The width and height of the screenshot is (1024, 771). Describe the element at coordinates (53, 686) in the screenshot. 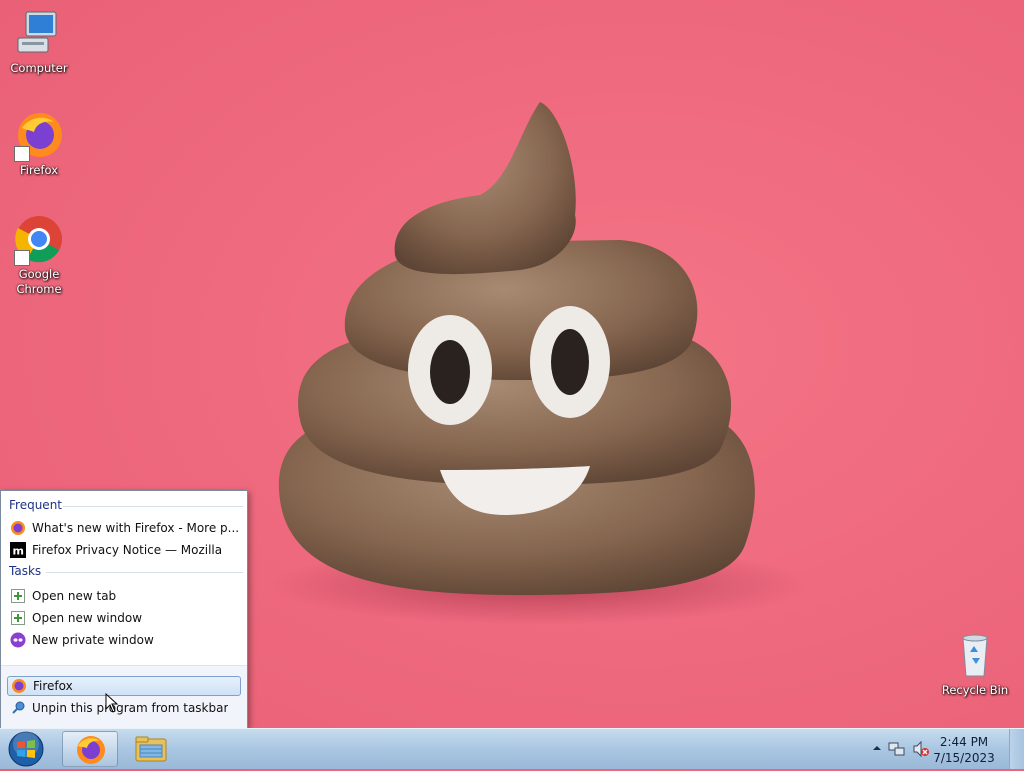

I see `jump-list-item-label: Firefox` at that location.